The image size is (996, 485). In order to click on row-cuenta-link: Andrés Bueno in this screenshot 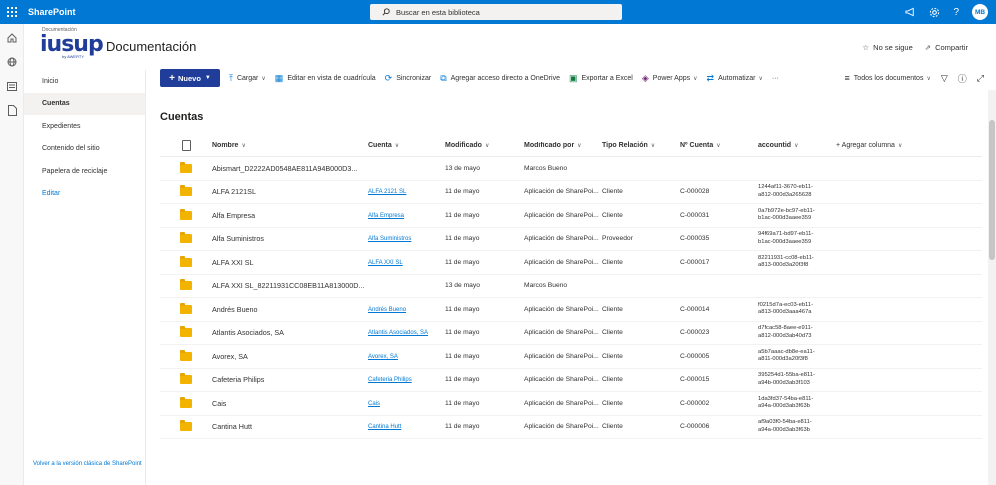, I will do `click(387, 310)`.